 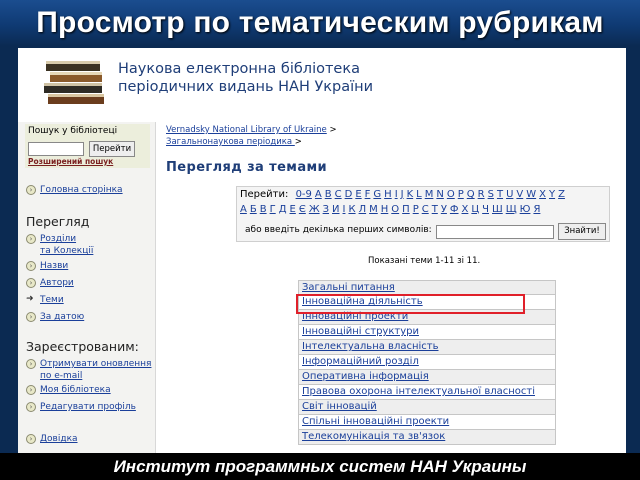 I want to click on letter-link: X, so click(x=542, y=194).